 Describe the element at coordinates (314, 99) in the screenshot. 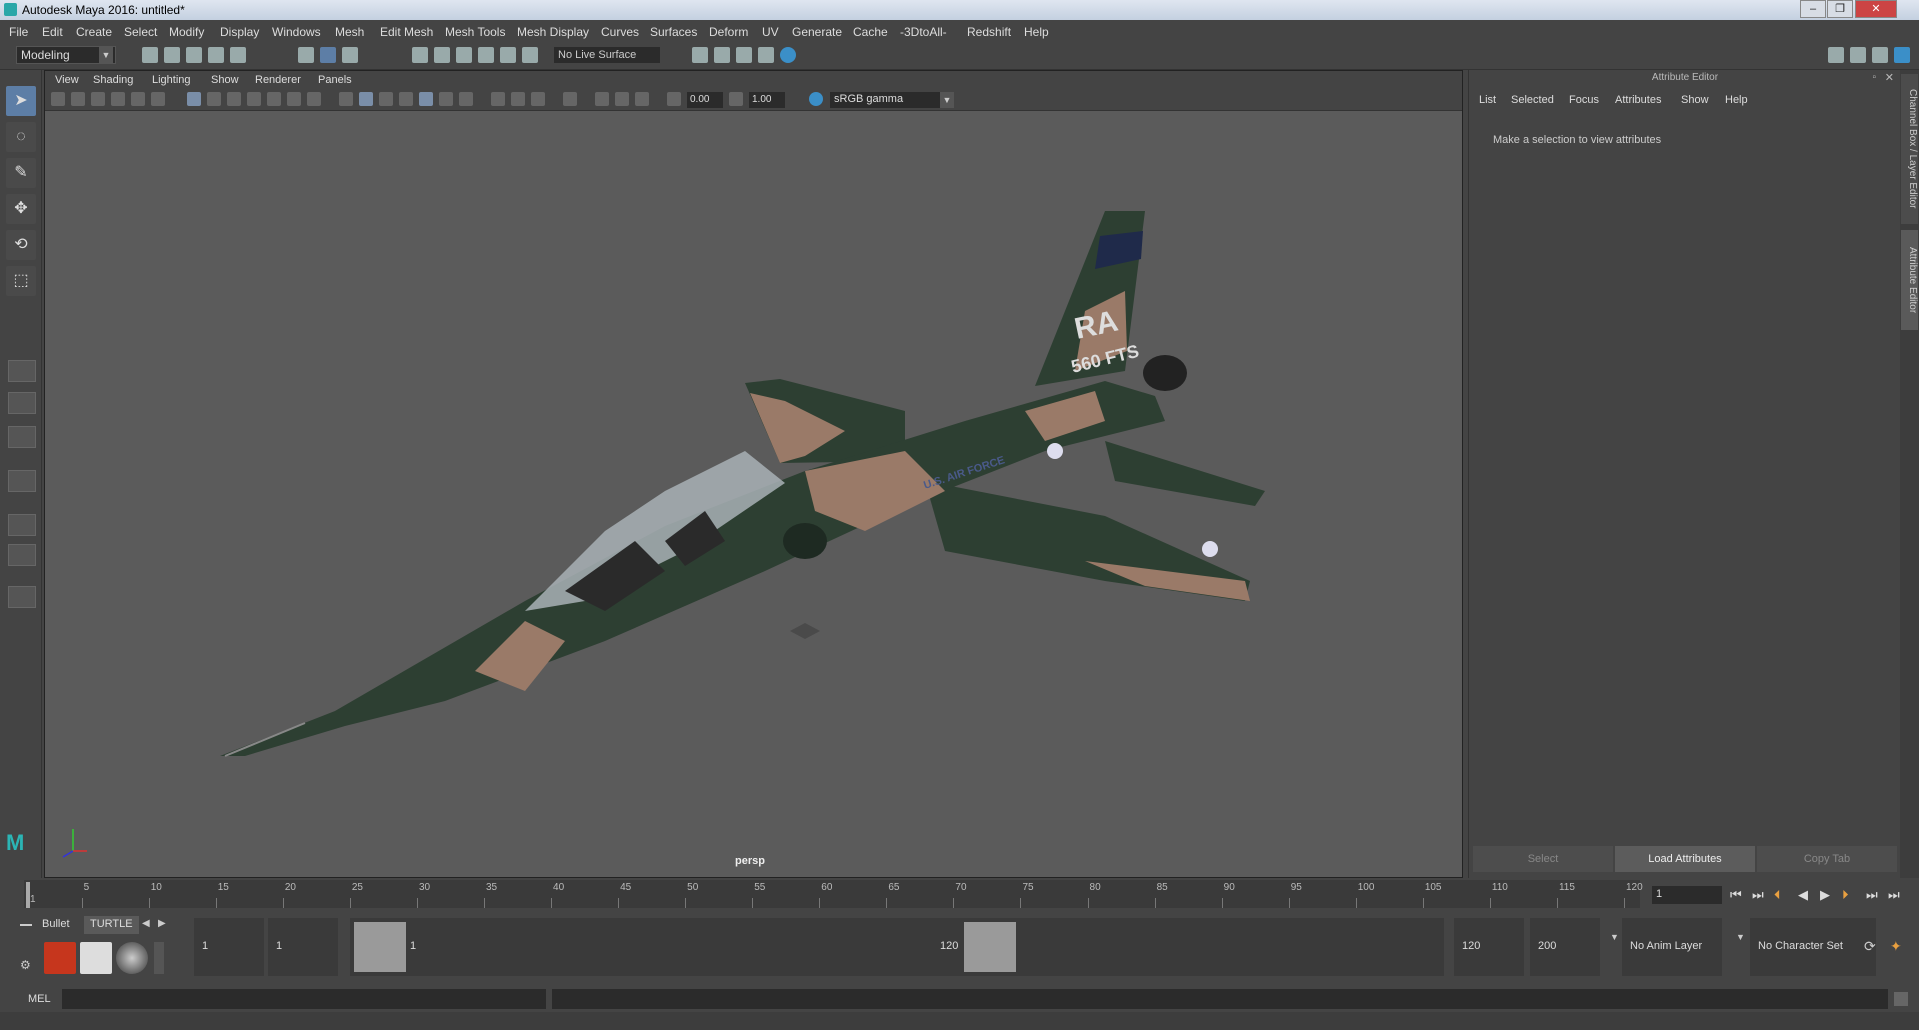

I see `safe-title-icon` at that location.